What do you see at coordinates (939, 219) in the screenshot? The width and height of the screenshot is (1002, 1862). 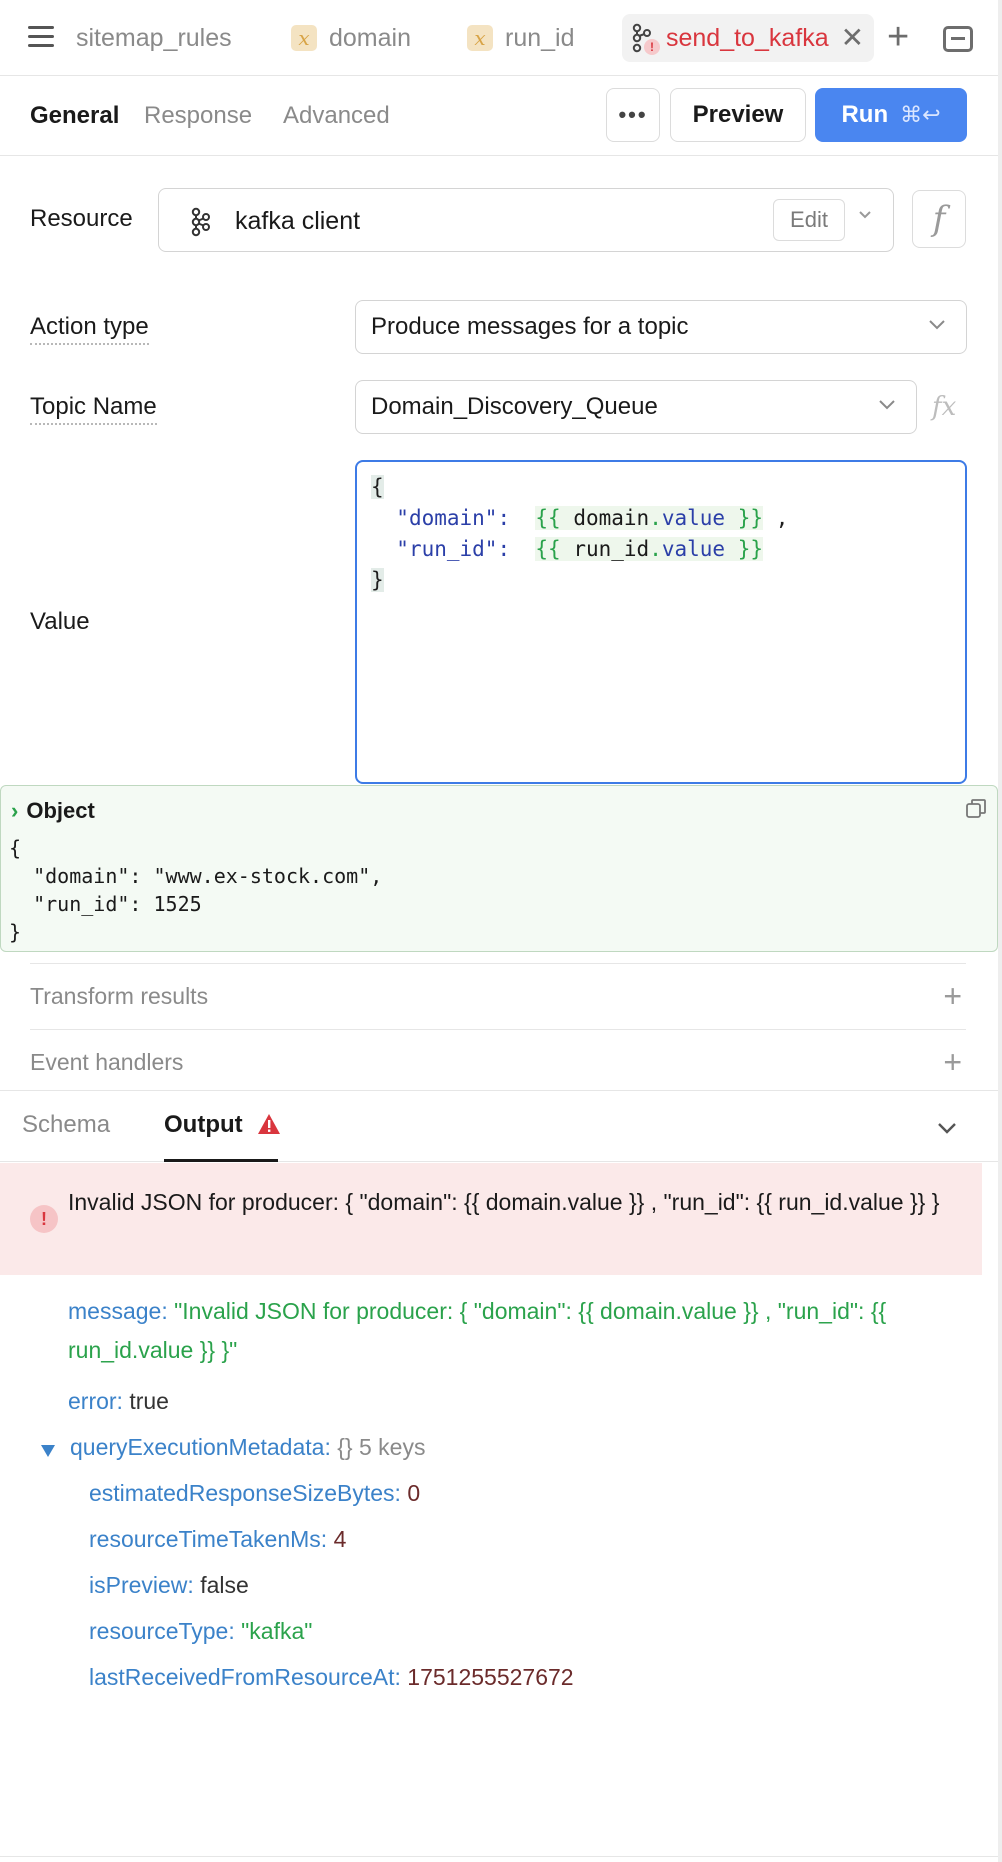 I see `function-icon: f` at bounding box center [939, 219].